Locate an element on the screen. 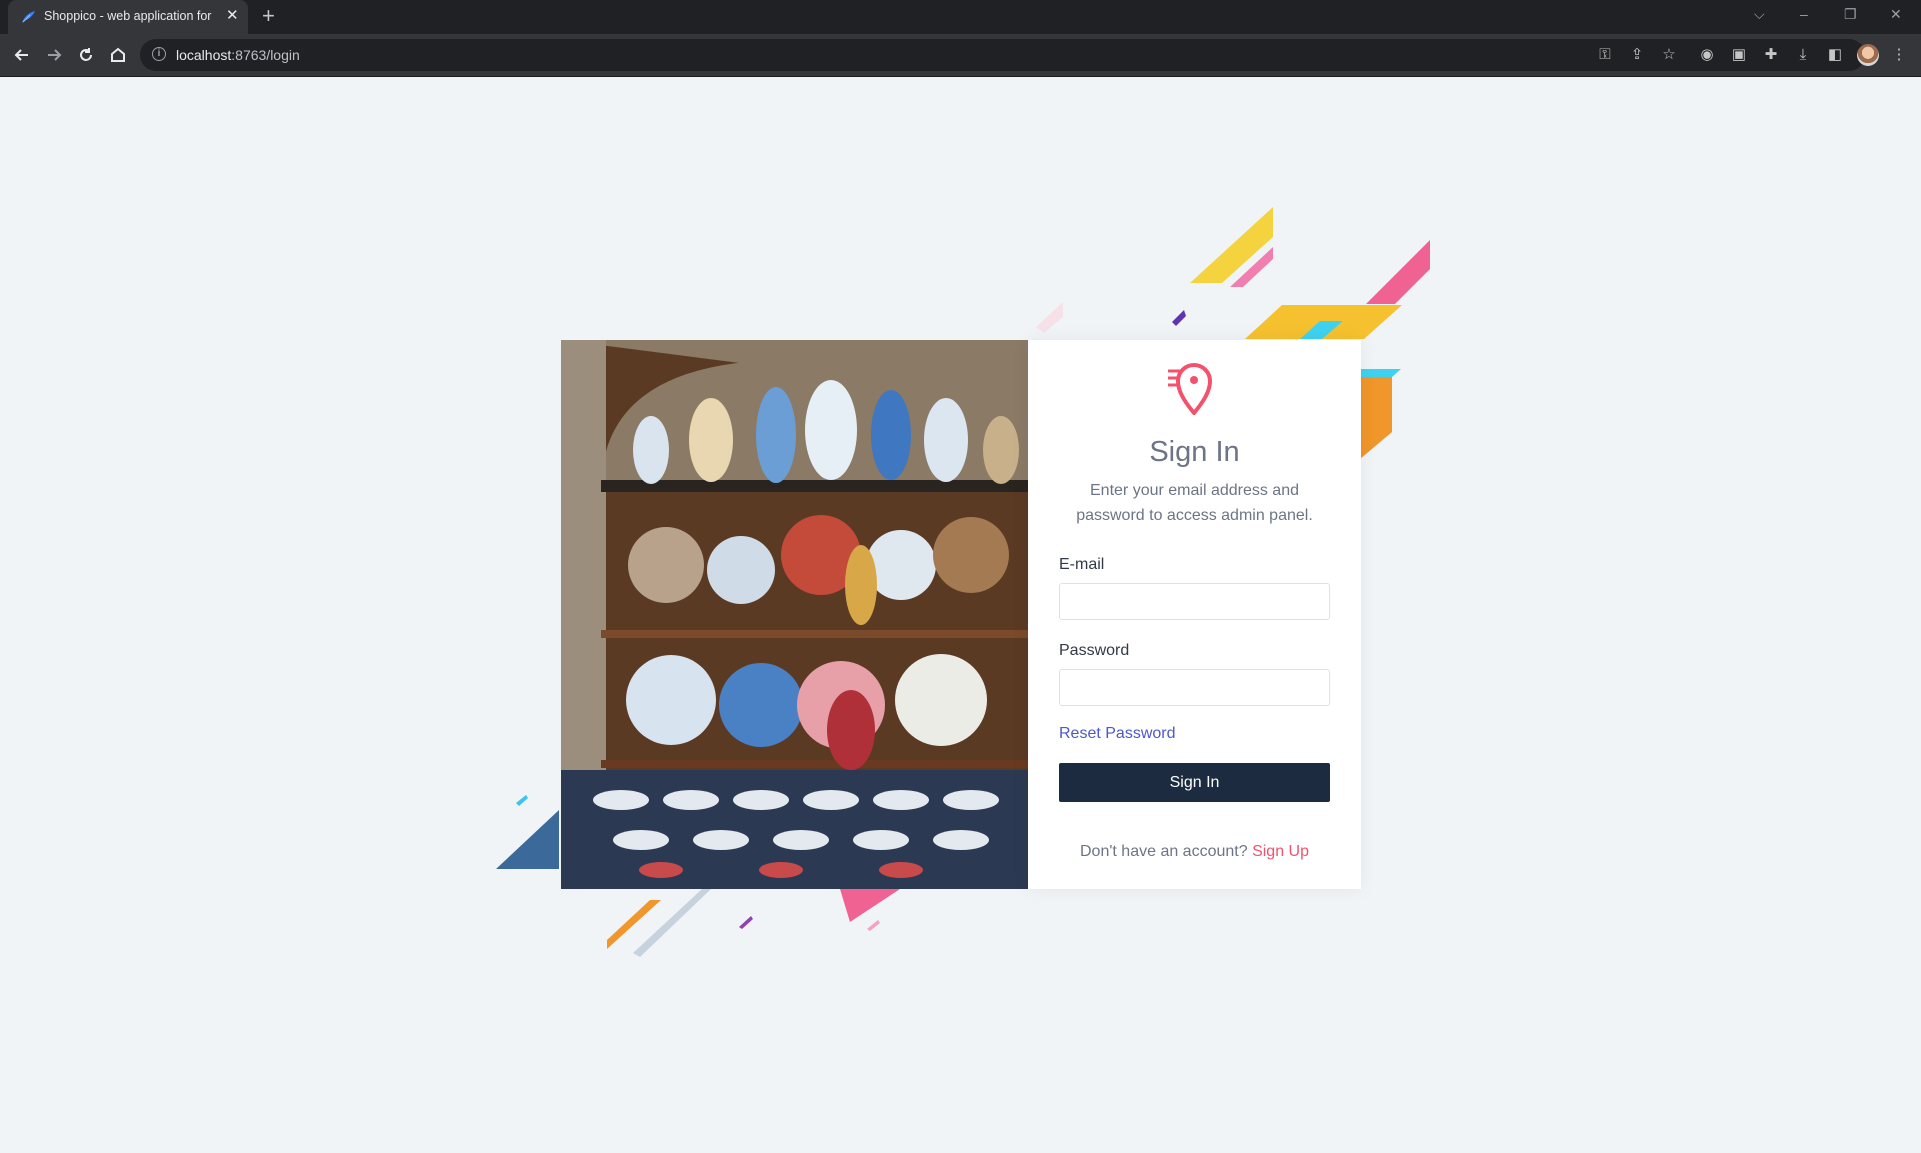 Image resolution: width=1921 pixels, height=1153 pixels. tab-search-icon: ⌵ is located at coordinates (1759, 14).